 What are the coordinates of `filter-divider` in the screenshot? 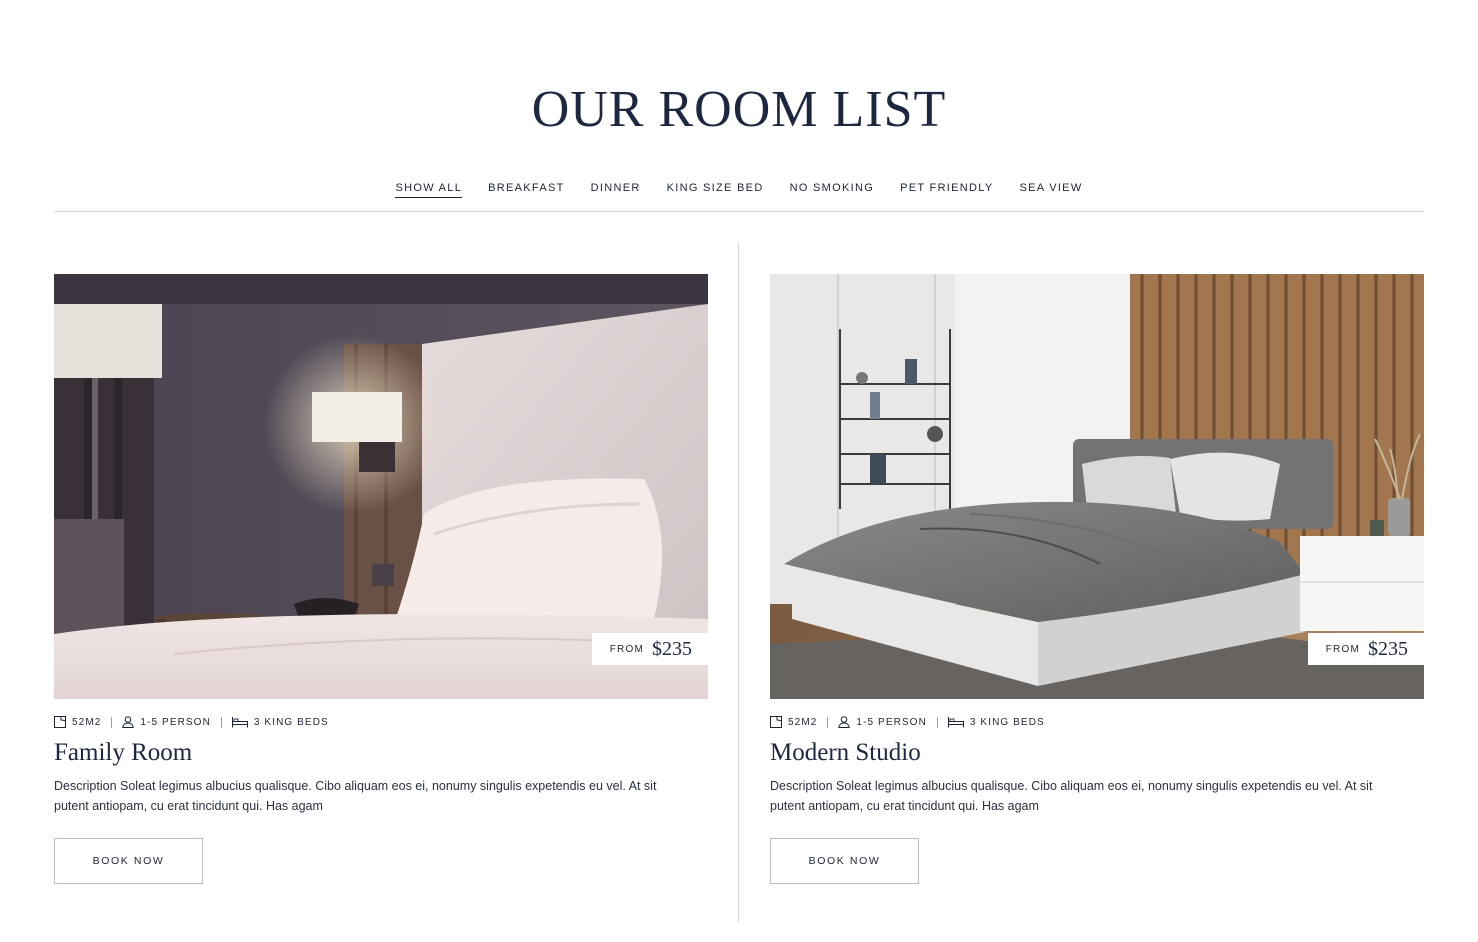 It's located at (739, 211).